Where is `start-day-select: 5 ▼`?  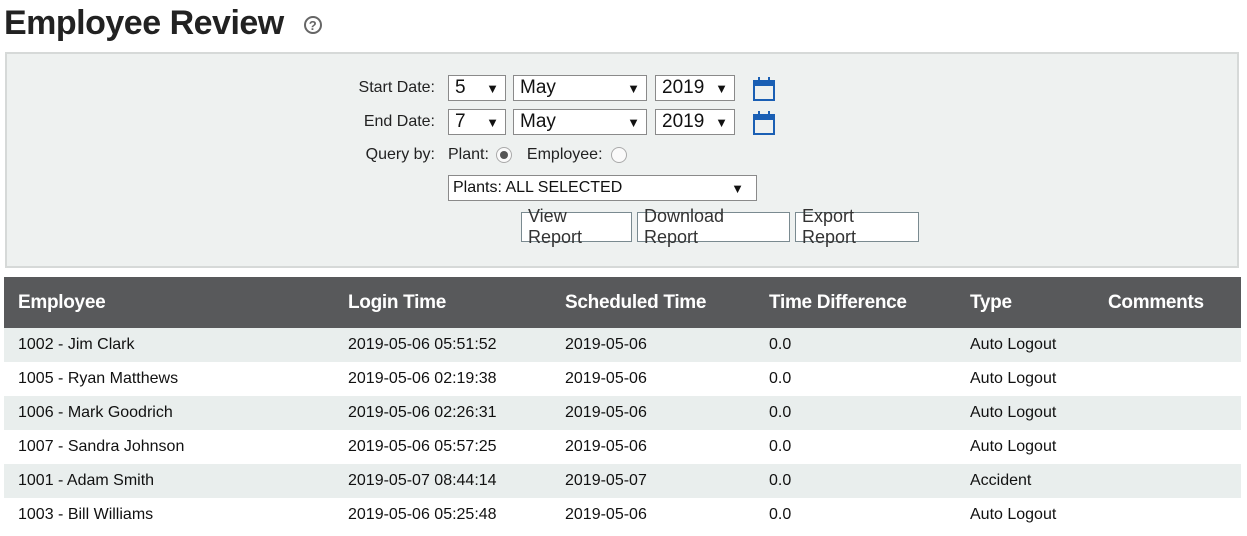
start-day-select: 5 ▼ is located at coordinates (477, 88).